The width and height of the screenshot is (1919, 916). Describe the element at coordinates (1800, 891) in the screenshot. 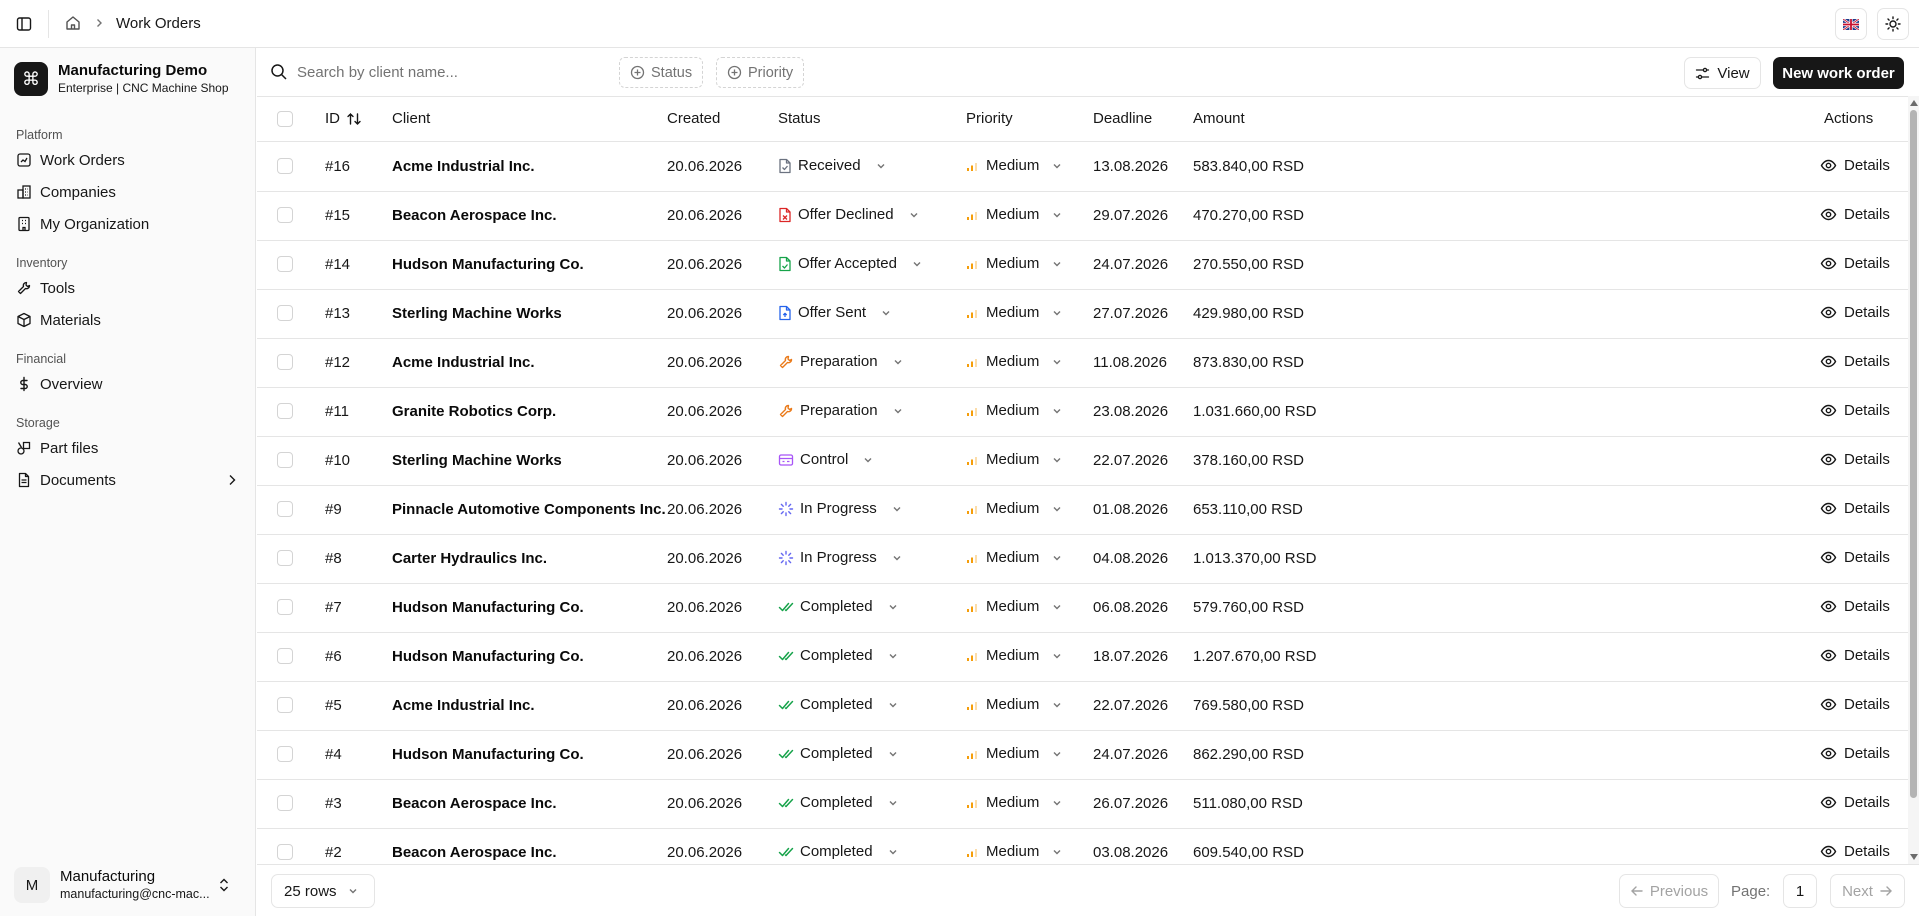

I see `page-number-input: 1` at that location.